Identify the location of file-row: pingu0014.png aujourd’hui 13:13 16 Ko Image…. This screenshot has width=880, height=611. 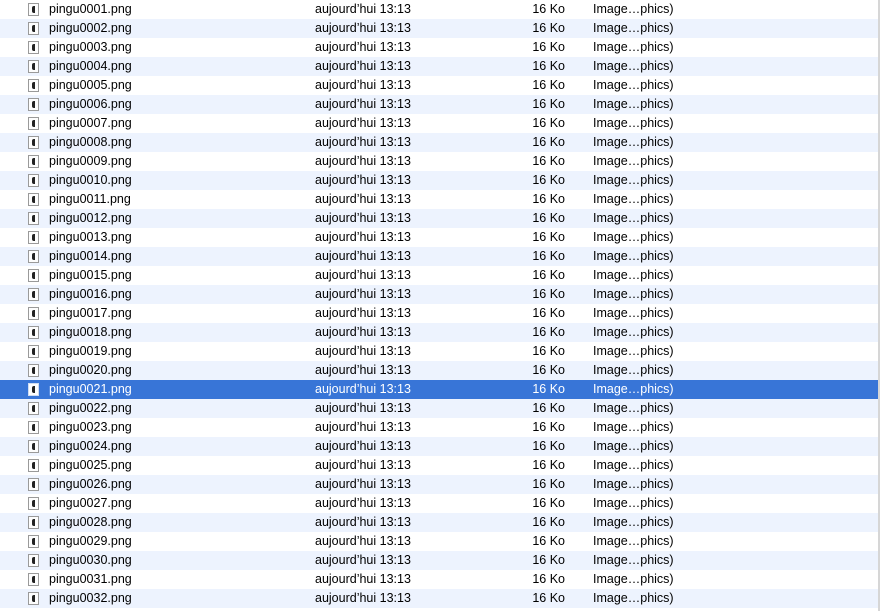
(439, 256).